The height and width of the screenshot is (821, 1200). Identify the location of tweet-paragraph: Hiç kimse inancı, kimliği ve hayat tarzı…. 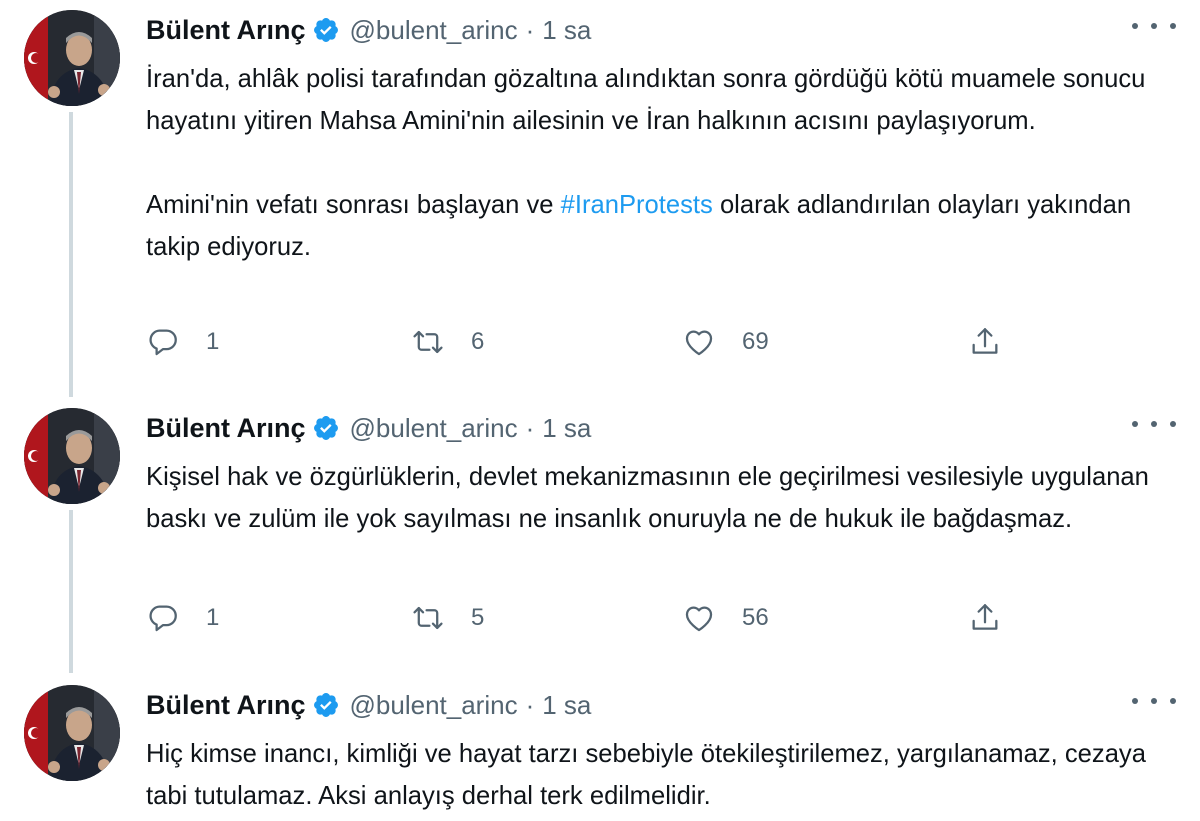
(646, 775).